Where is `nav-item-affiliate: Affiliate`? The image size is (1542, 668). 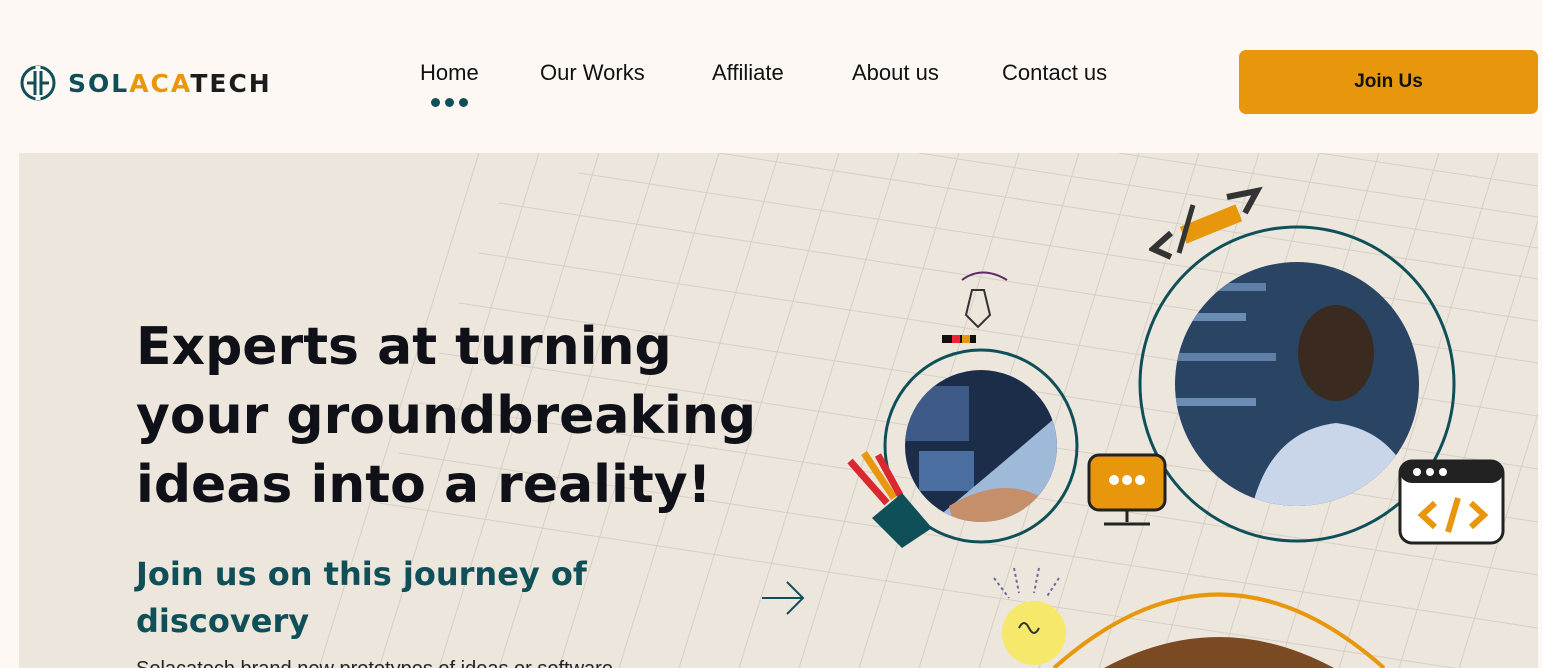 nav-item-affiliate: Affiliate is located at coordinates (748, 73).